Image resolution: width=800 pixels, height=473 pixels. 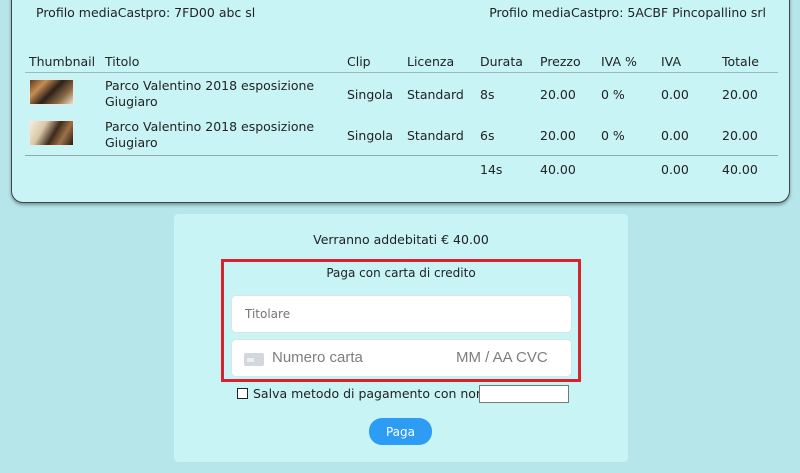 What do you see at coordinates (401, 273) in the screenshot?
I see `credit-card-title: Paga con carta di credito` at bounding box center [401, 273].